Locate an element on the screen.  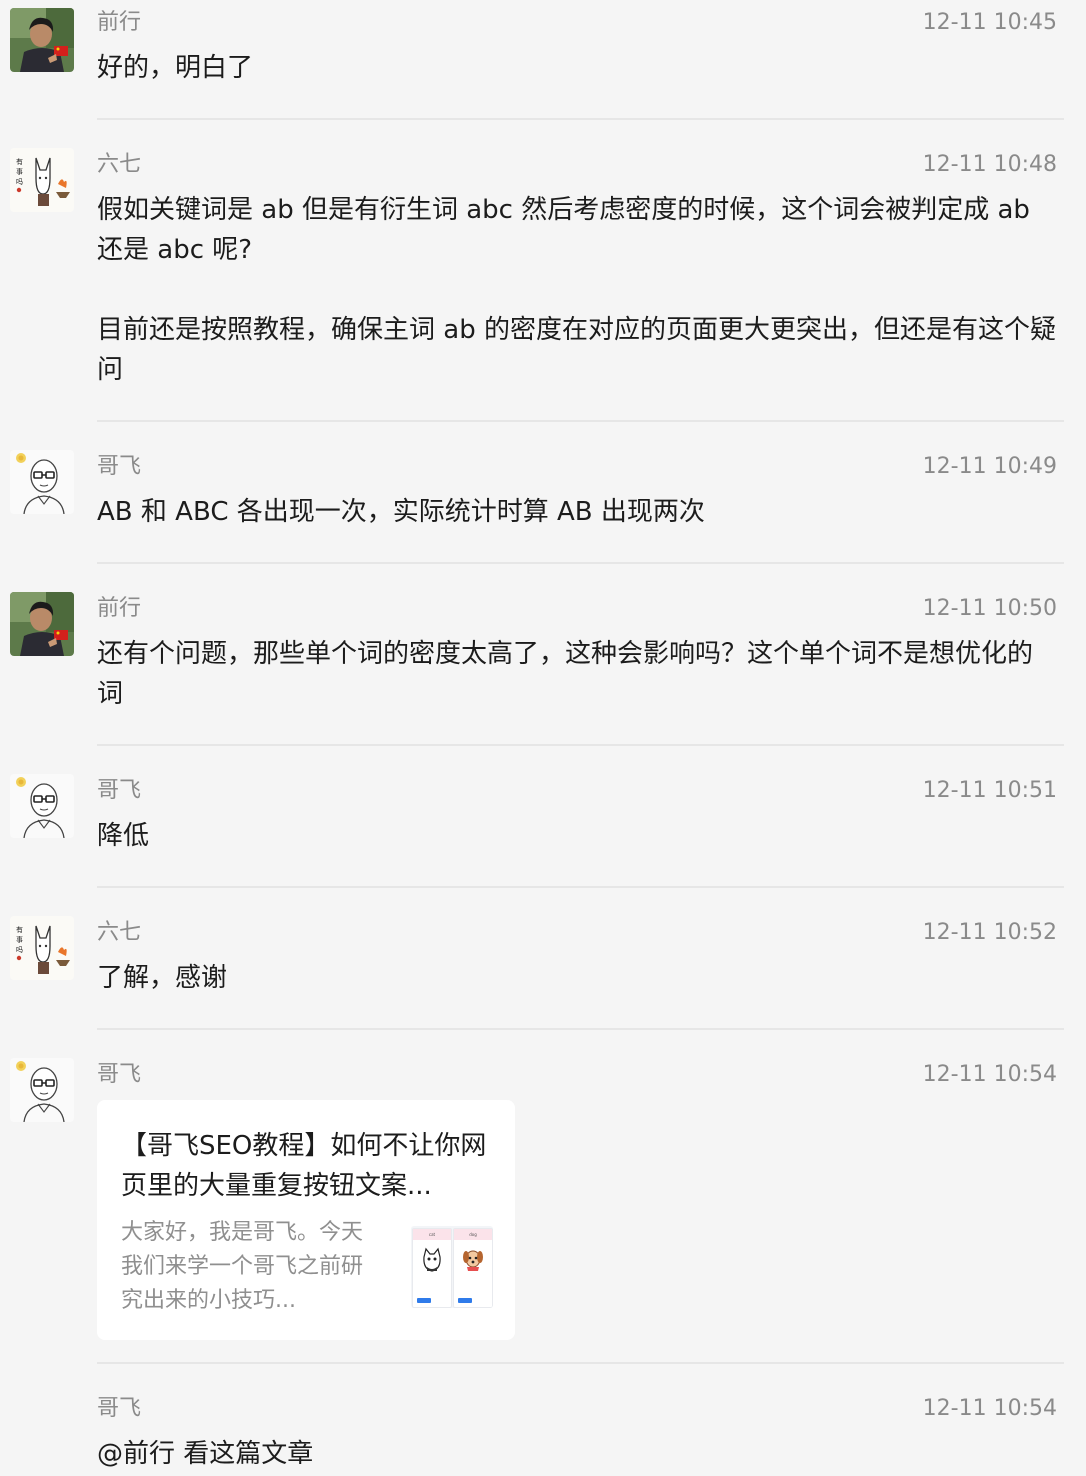
message-time: 12-11 10:51 is located at coordinates (989, 790).